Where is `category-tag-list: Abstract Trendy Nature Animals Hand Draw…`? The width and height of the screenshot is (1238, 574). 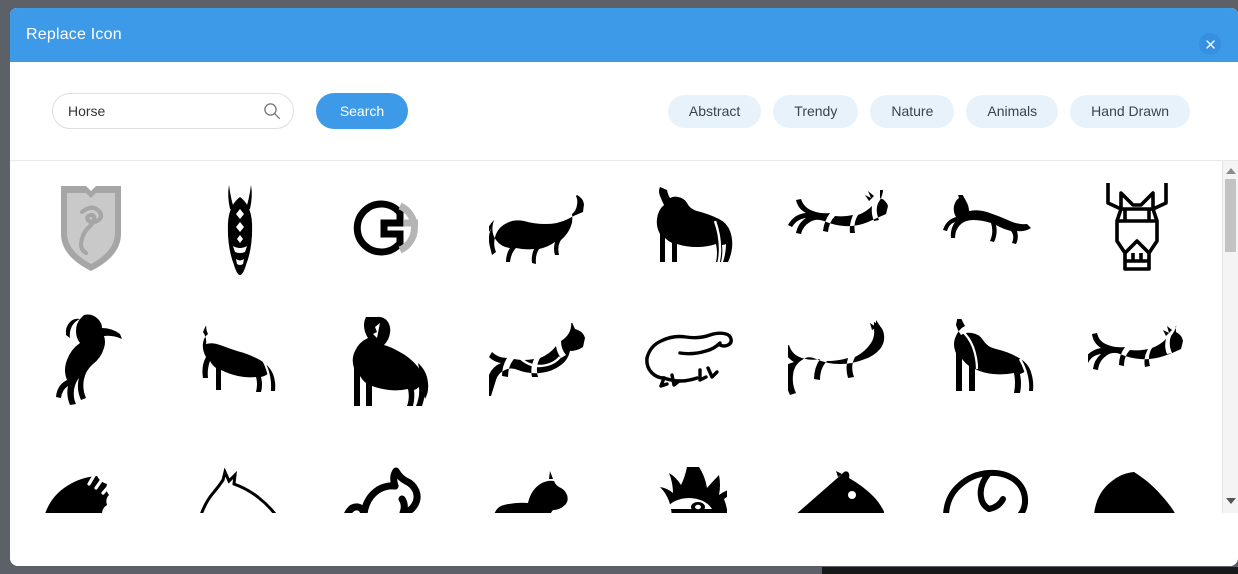 category-tag-list: Abstract Trendy Nature Animals Hand Draw… is located at coordinates (928, 111).